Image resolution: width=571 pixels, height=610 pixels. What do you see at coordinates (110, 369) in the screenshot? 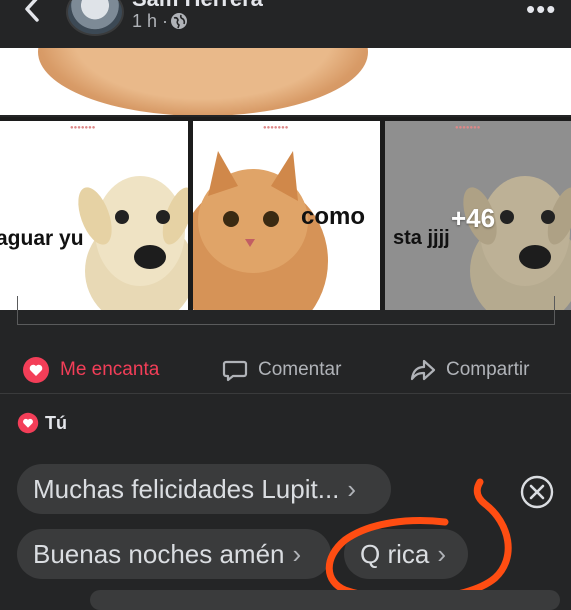
I see `love-label: Me encanta` at bounding box center [110, 369].